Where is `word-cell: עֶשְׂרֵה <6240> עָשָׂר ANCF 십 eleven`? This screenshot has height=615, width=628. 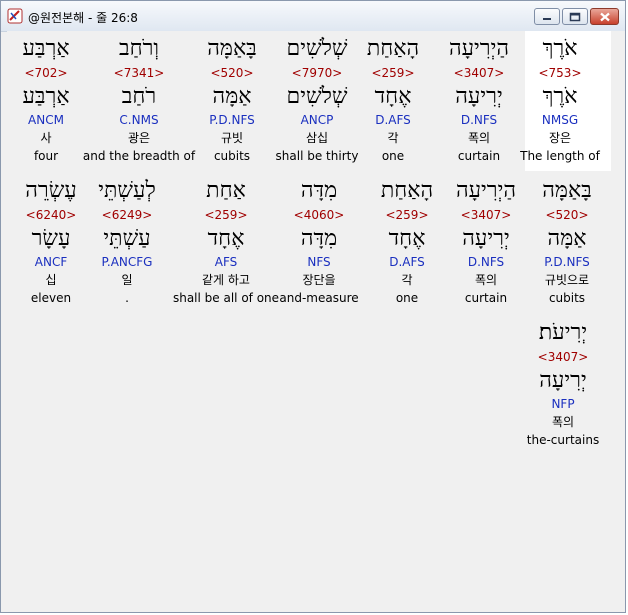
word-cell: עֶשְׂרֵה <6240> עָשָׂר ANCF 십 eleven is located at coordinates (55, 240).